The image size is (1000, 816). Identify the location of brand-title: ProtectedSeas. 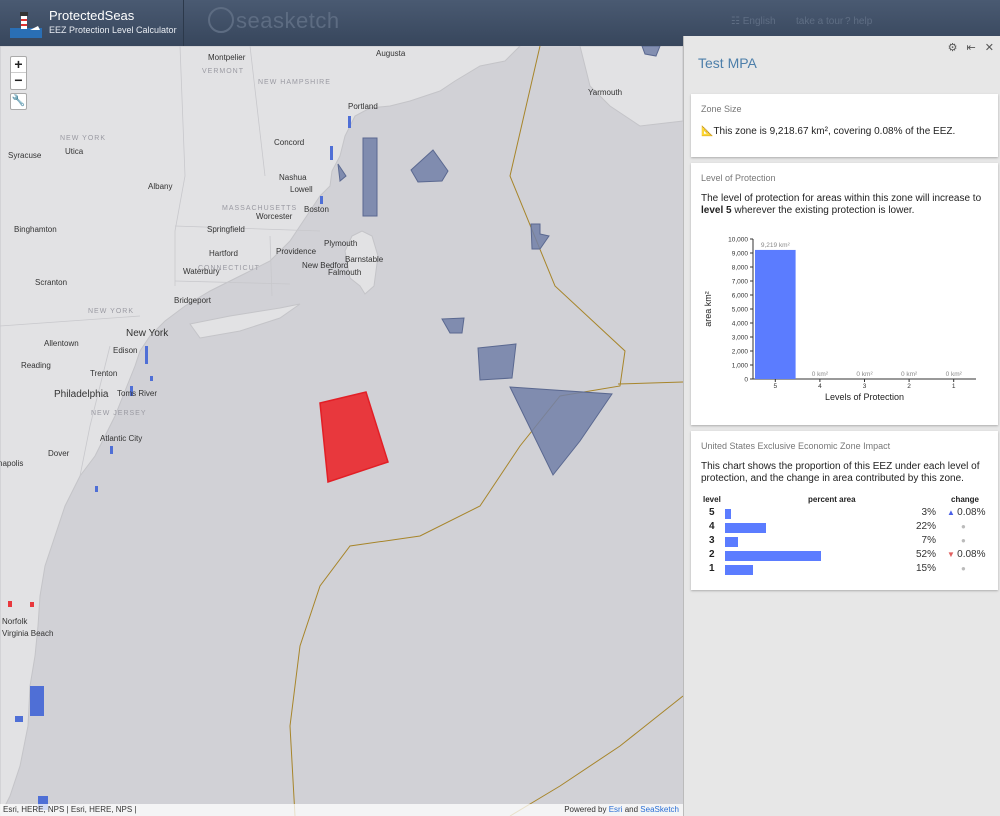
(92, 15).